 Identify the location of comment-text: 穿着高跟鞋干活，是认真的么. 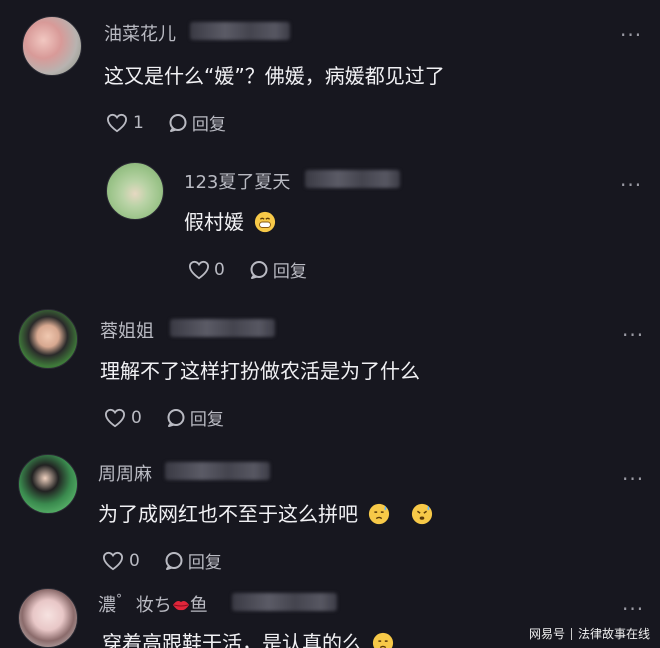
(248, 637).